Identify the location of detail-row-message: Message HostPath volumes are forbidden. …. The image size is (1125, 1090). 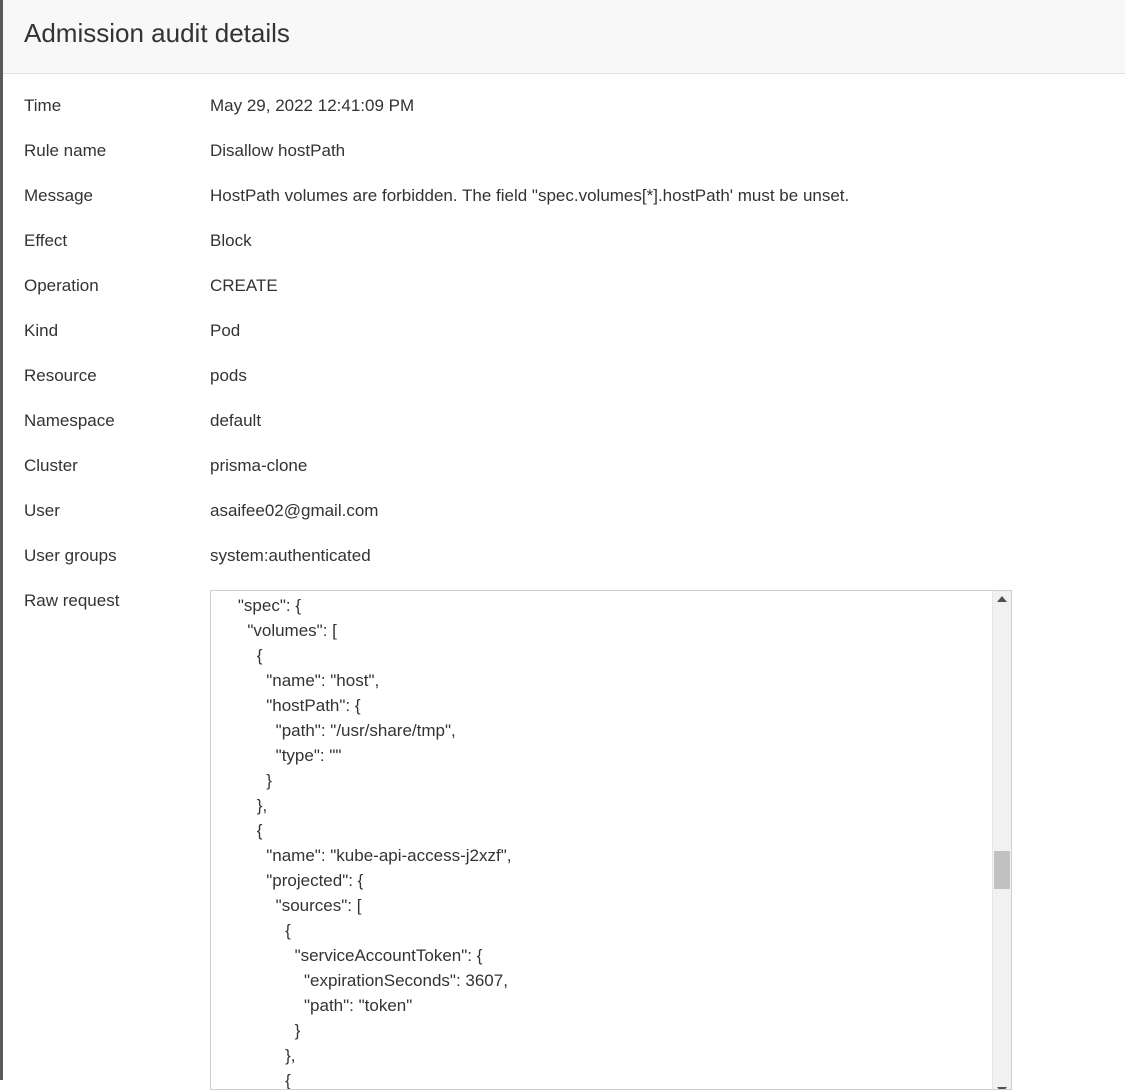
(436, 206).